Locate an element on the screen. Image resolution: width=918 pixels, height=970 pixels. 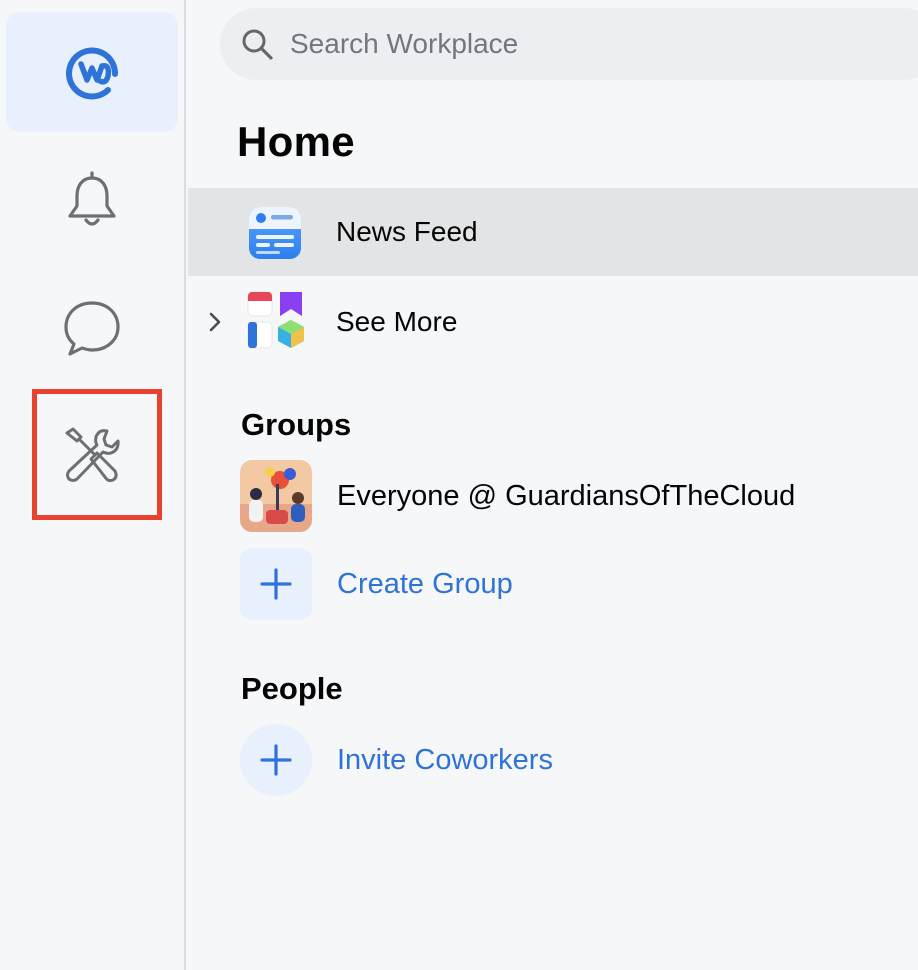
invite-coworkers-label: Invite Coworkers is located at coordinates (445, 759).